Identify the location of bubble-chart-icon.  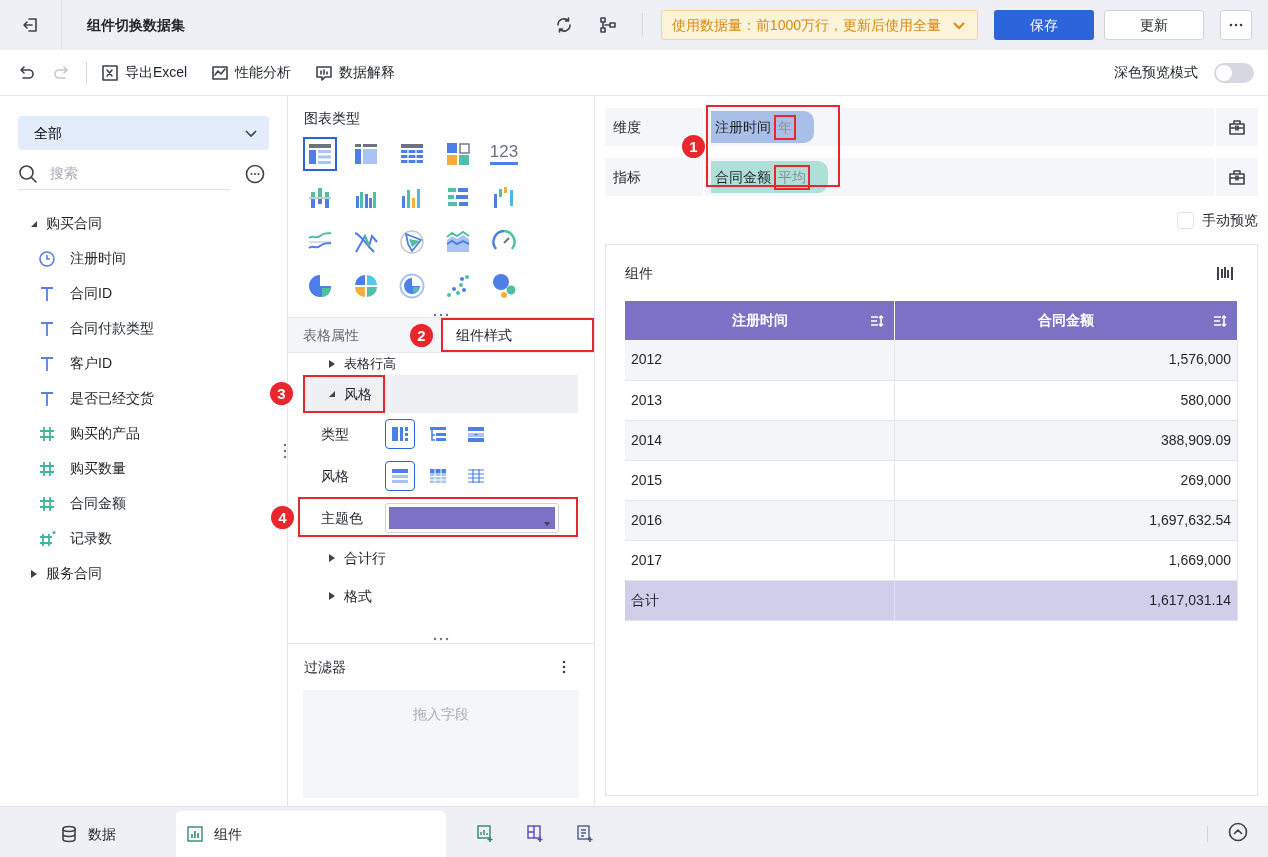
(504, 286).